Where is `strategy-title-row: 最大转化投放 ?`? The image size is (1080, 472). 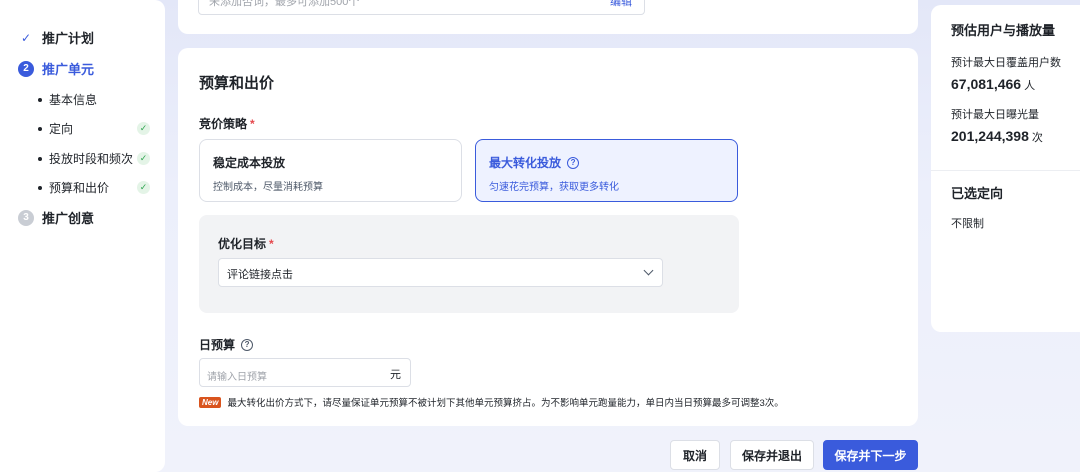
strategy-title-row: 最大转化投放 ? is located at coordinates (606, 162).